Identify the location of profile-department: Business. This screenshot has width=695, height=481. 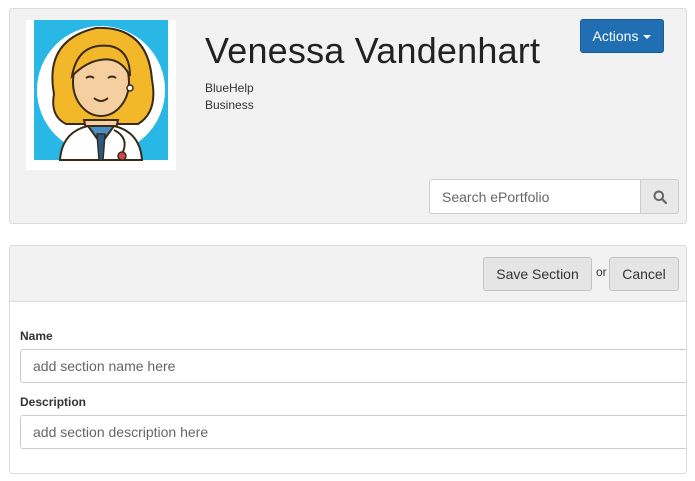
(229, 105).